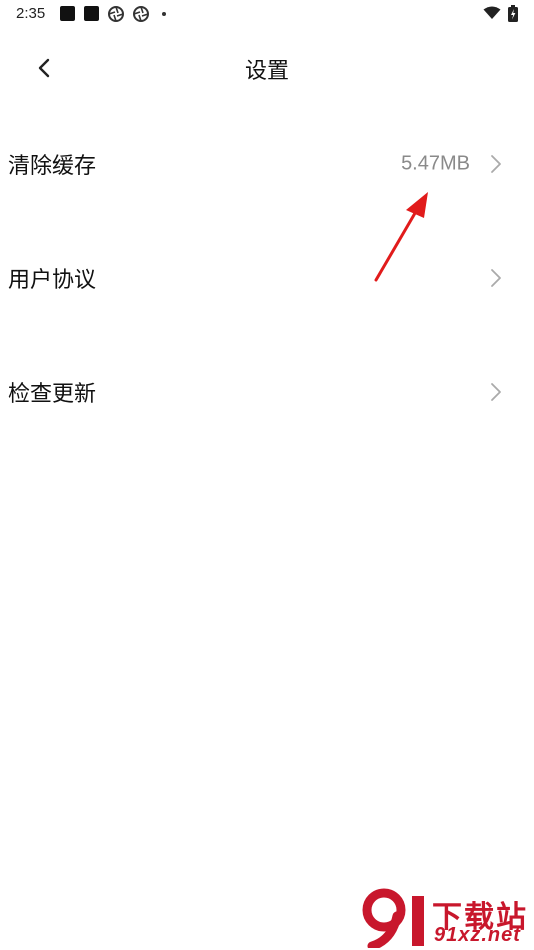  Describe the element at coordinates (447, 918) in the screenshot. I see `watermark: 下载站 91xz.net` at that location.